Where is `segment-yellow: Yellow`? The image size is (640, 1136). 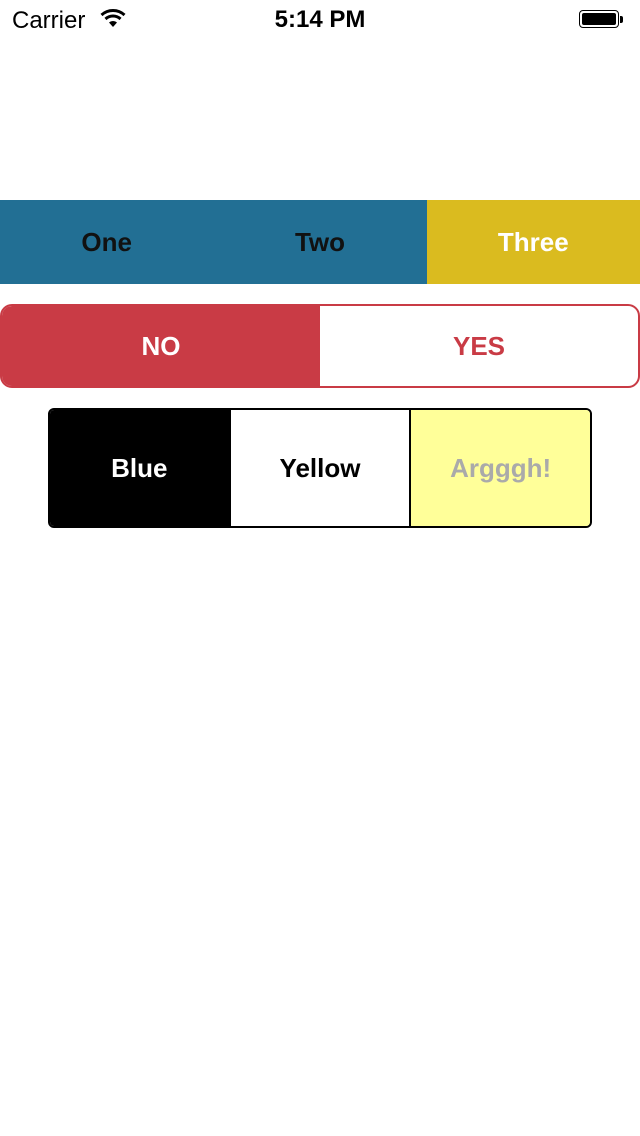
segment-yellow: Yellow is located at coordinates (319, 468).